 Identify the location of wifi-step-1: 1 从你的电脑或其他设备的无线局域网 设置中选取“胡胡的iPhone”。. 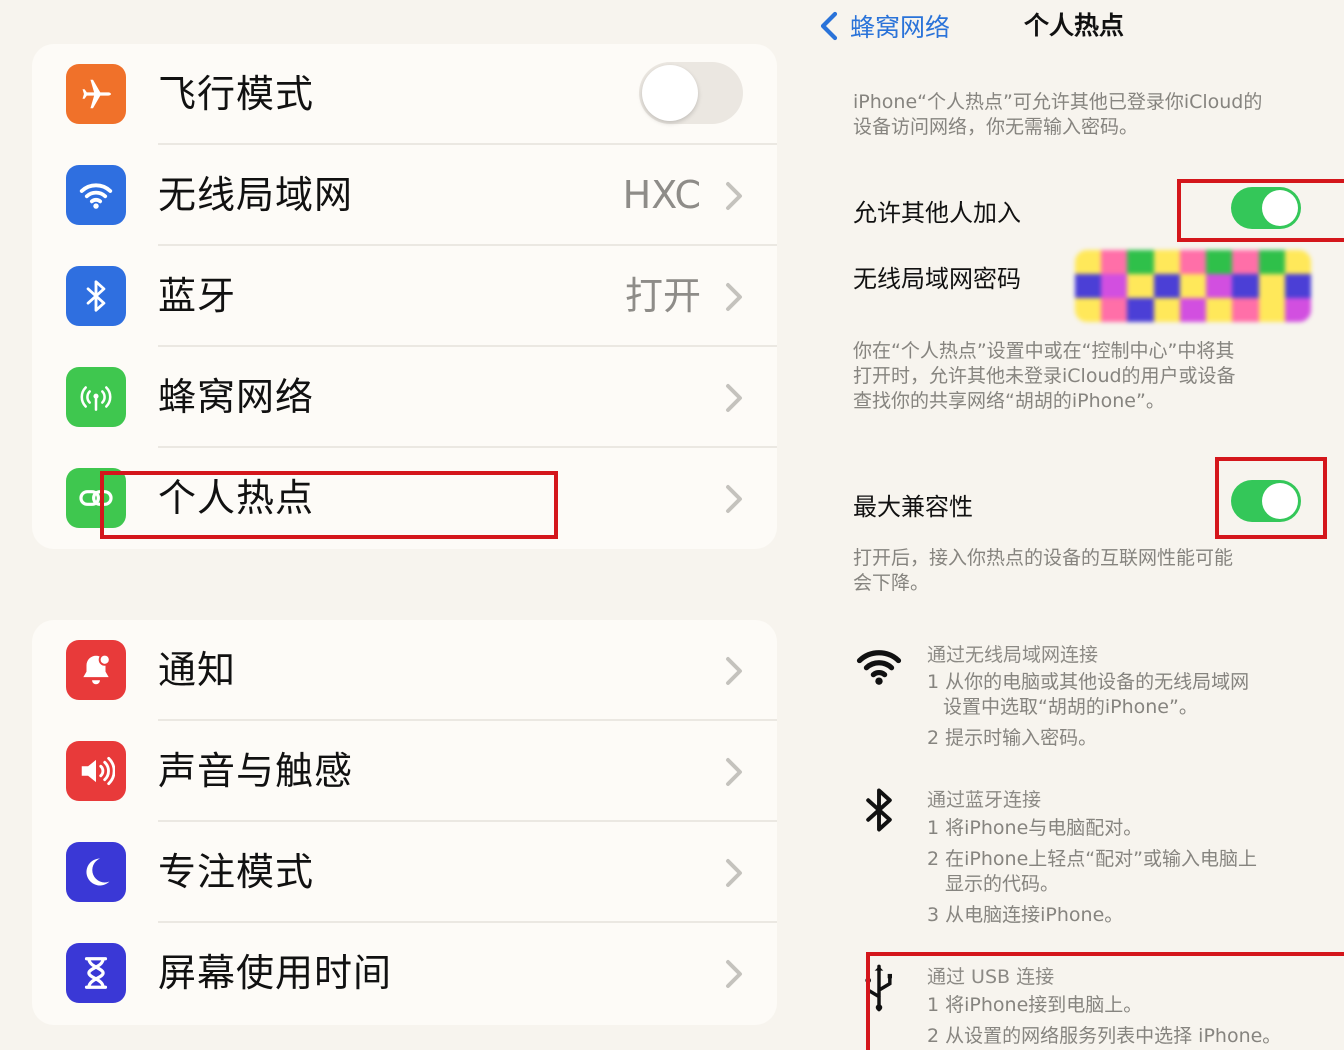
(1088, 694).